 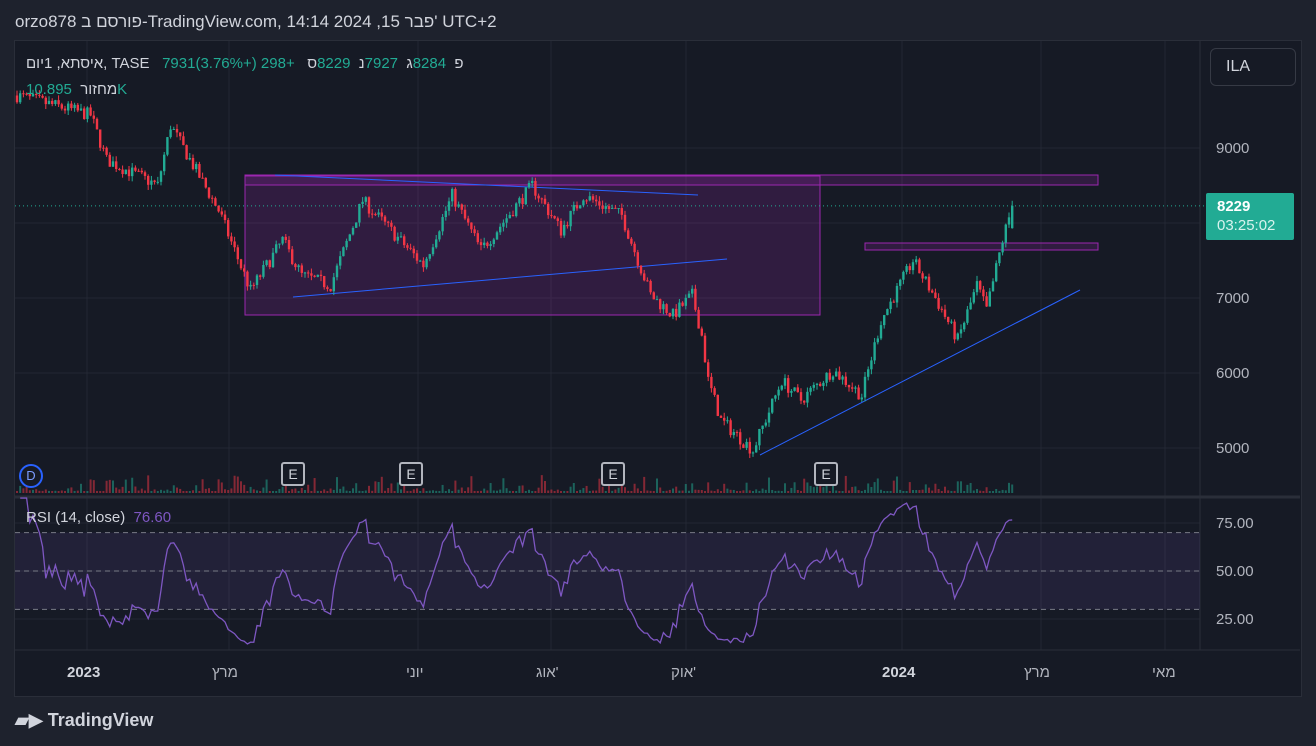 What do you see at coordinates (31, 476) in the screenshot?
I see `dividend-marker: D` at bounding box center [31, 476].